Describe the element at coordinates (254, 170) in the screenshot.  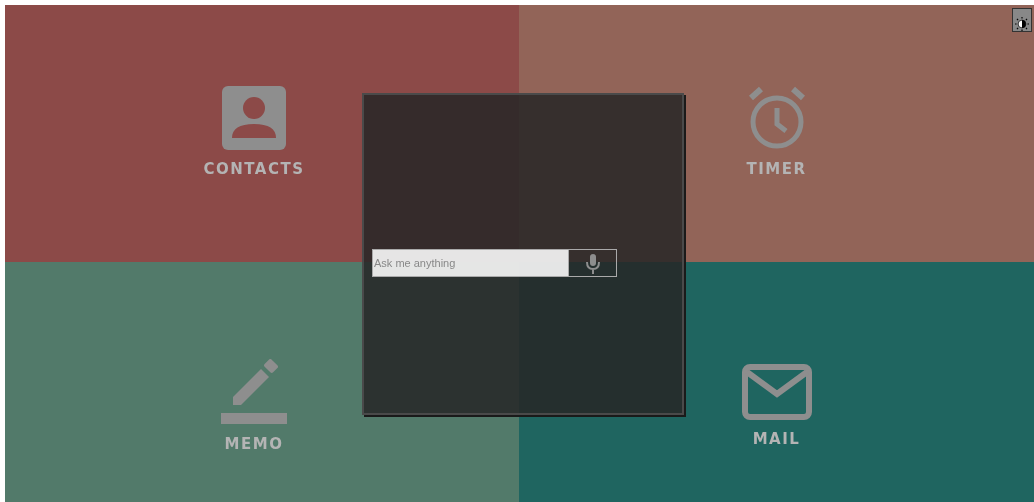
I see `tile-label: CONTACTS` at that location.